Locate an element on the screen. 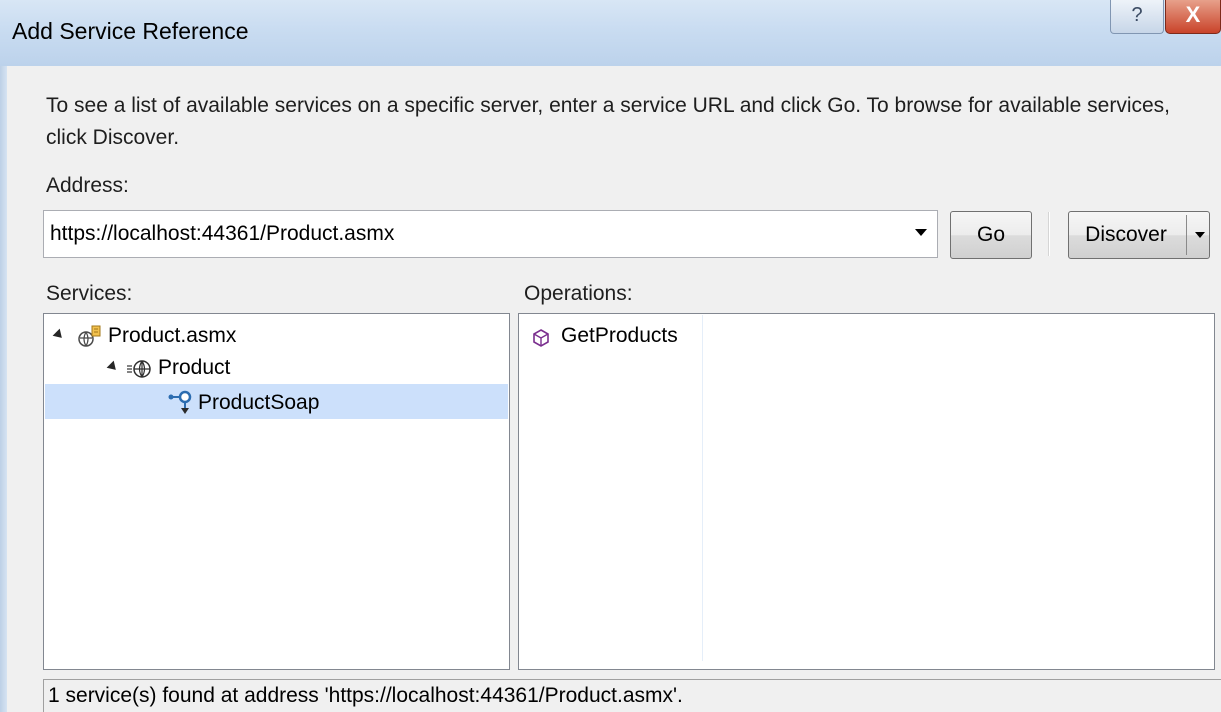 This screenshot has width=1221, height=712. address-input: https://localhost:44361/Product.asmx is located at coordinates (222, 234).